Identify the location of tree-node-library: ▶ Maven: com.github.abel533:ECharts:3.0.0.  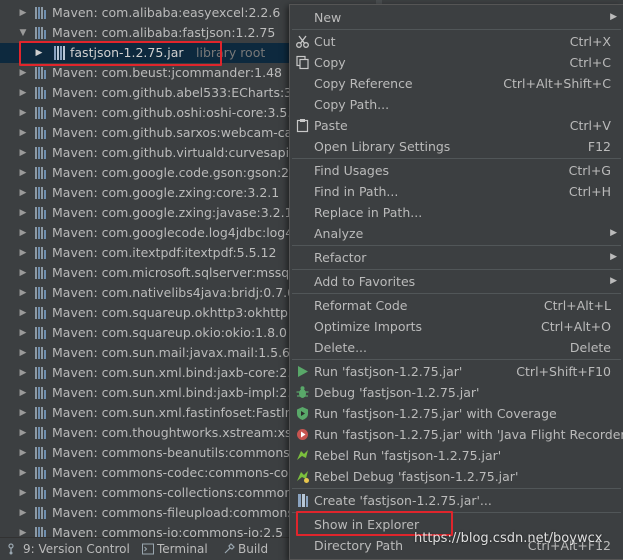
(158, 93).